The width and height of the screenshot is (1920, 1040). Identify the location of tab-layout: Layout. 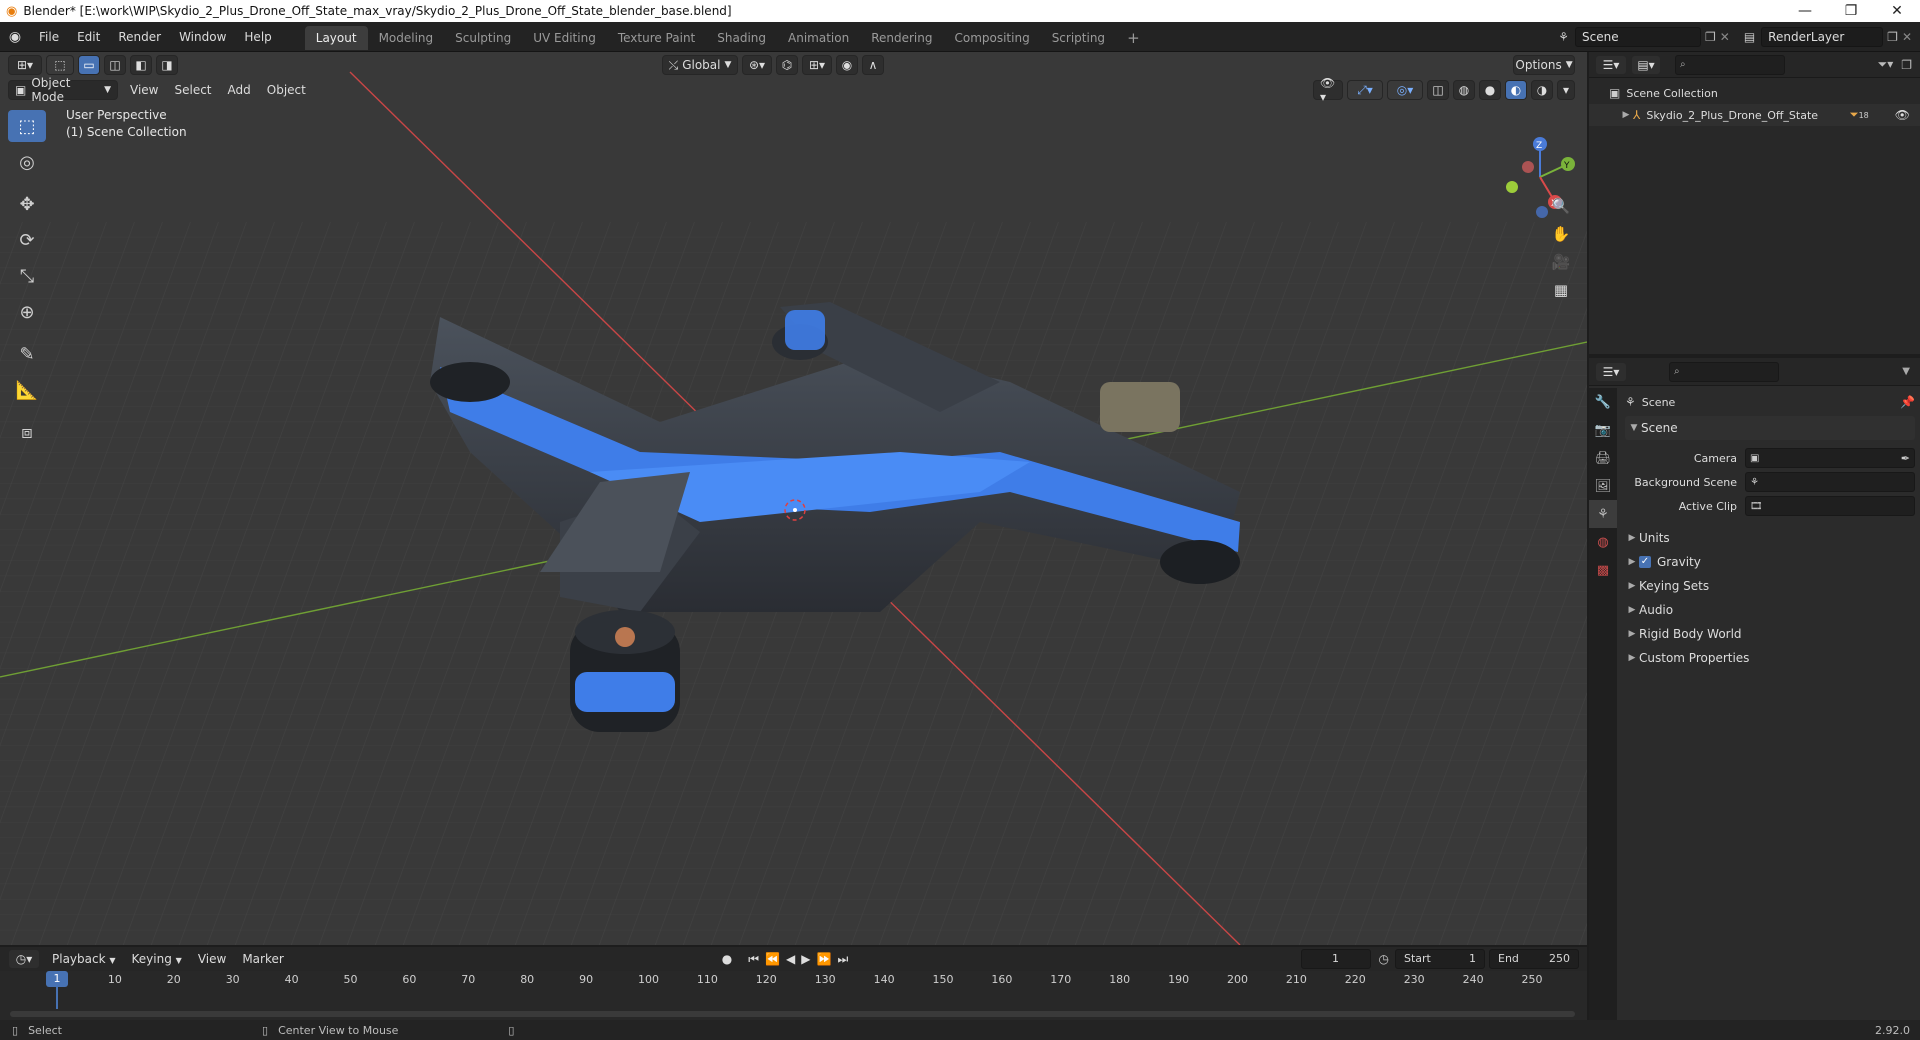
(336, 37).